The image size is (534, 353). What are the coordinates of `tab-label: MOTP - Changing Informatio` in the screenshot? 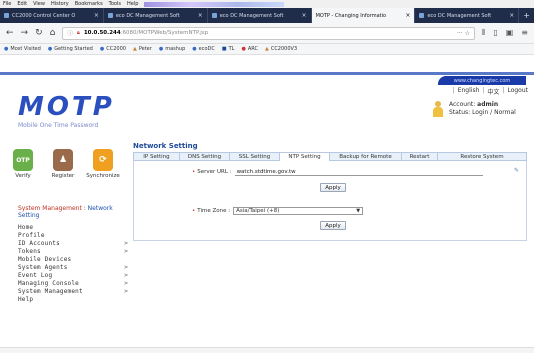 It's located at (351, 15).